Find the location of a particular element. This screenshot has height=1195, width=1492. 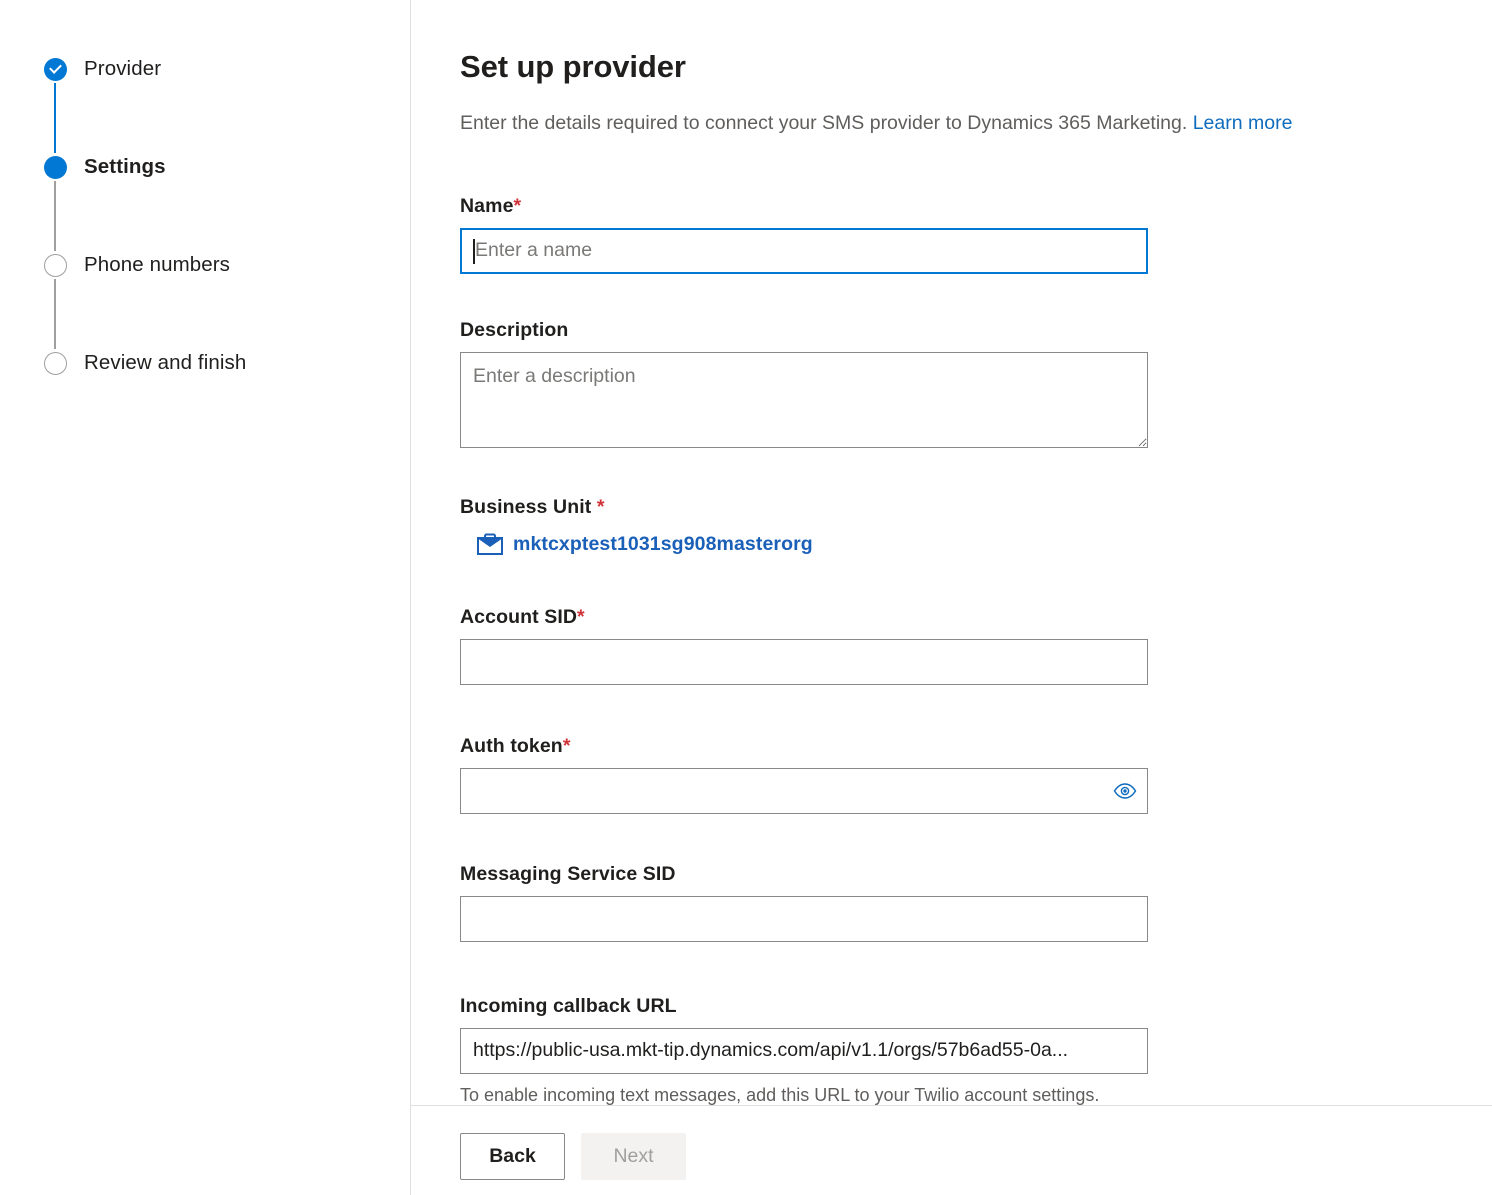

sidebar-step-phone-numbers: Phone numbers is located at coordinates (143, 265).